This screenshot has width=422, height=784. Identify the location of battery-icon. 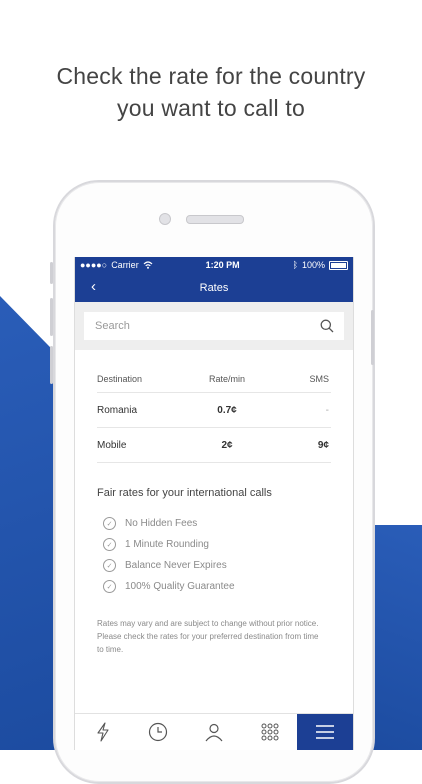
(338, 265).